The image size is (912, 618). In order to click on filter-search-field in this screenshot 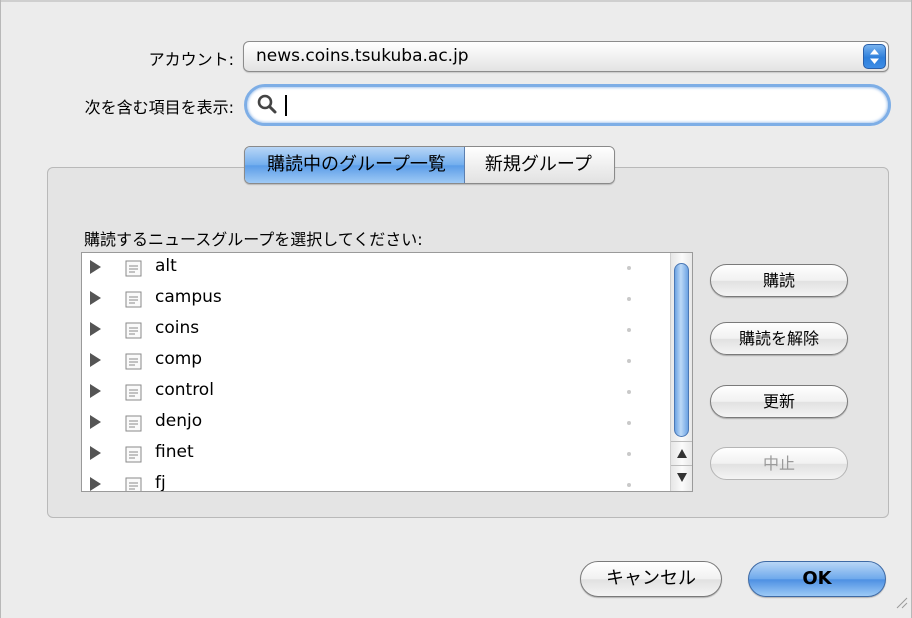, I will do `click(567, 105)`.